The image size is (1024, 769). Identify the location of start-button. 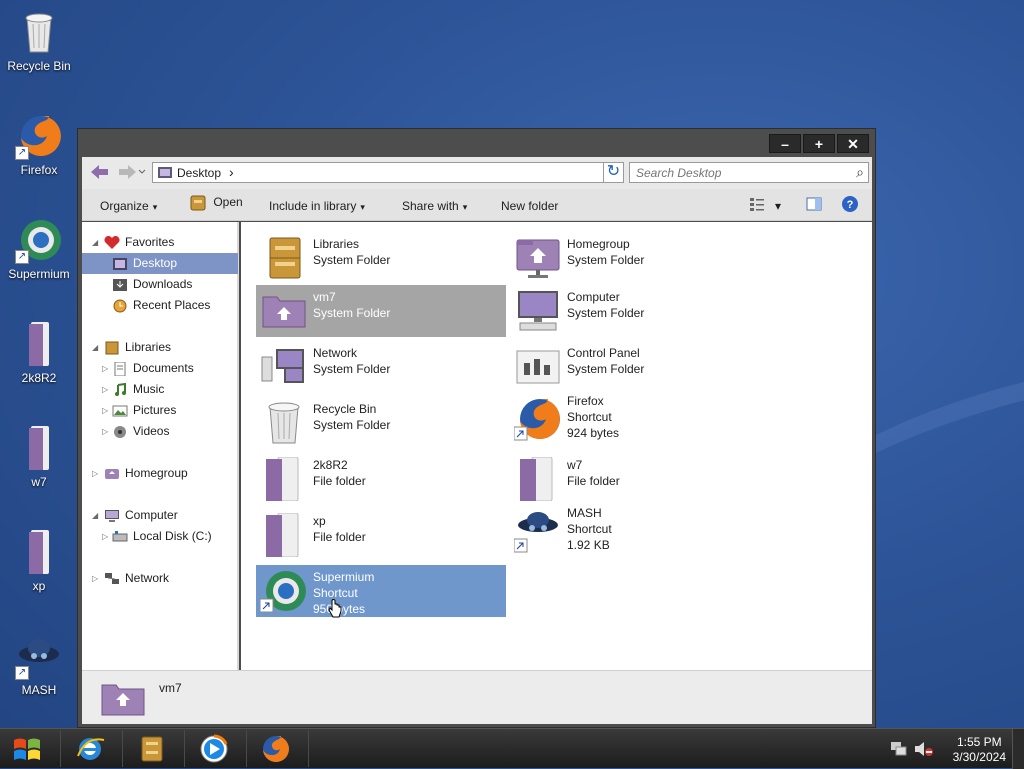
(29, 748).